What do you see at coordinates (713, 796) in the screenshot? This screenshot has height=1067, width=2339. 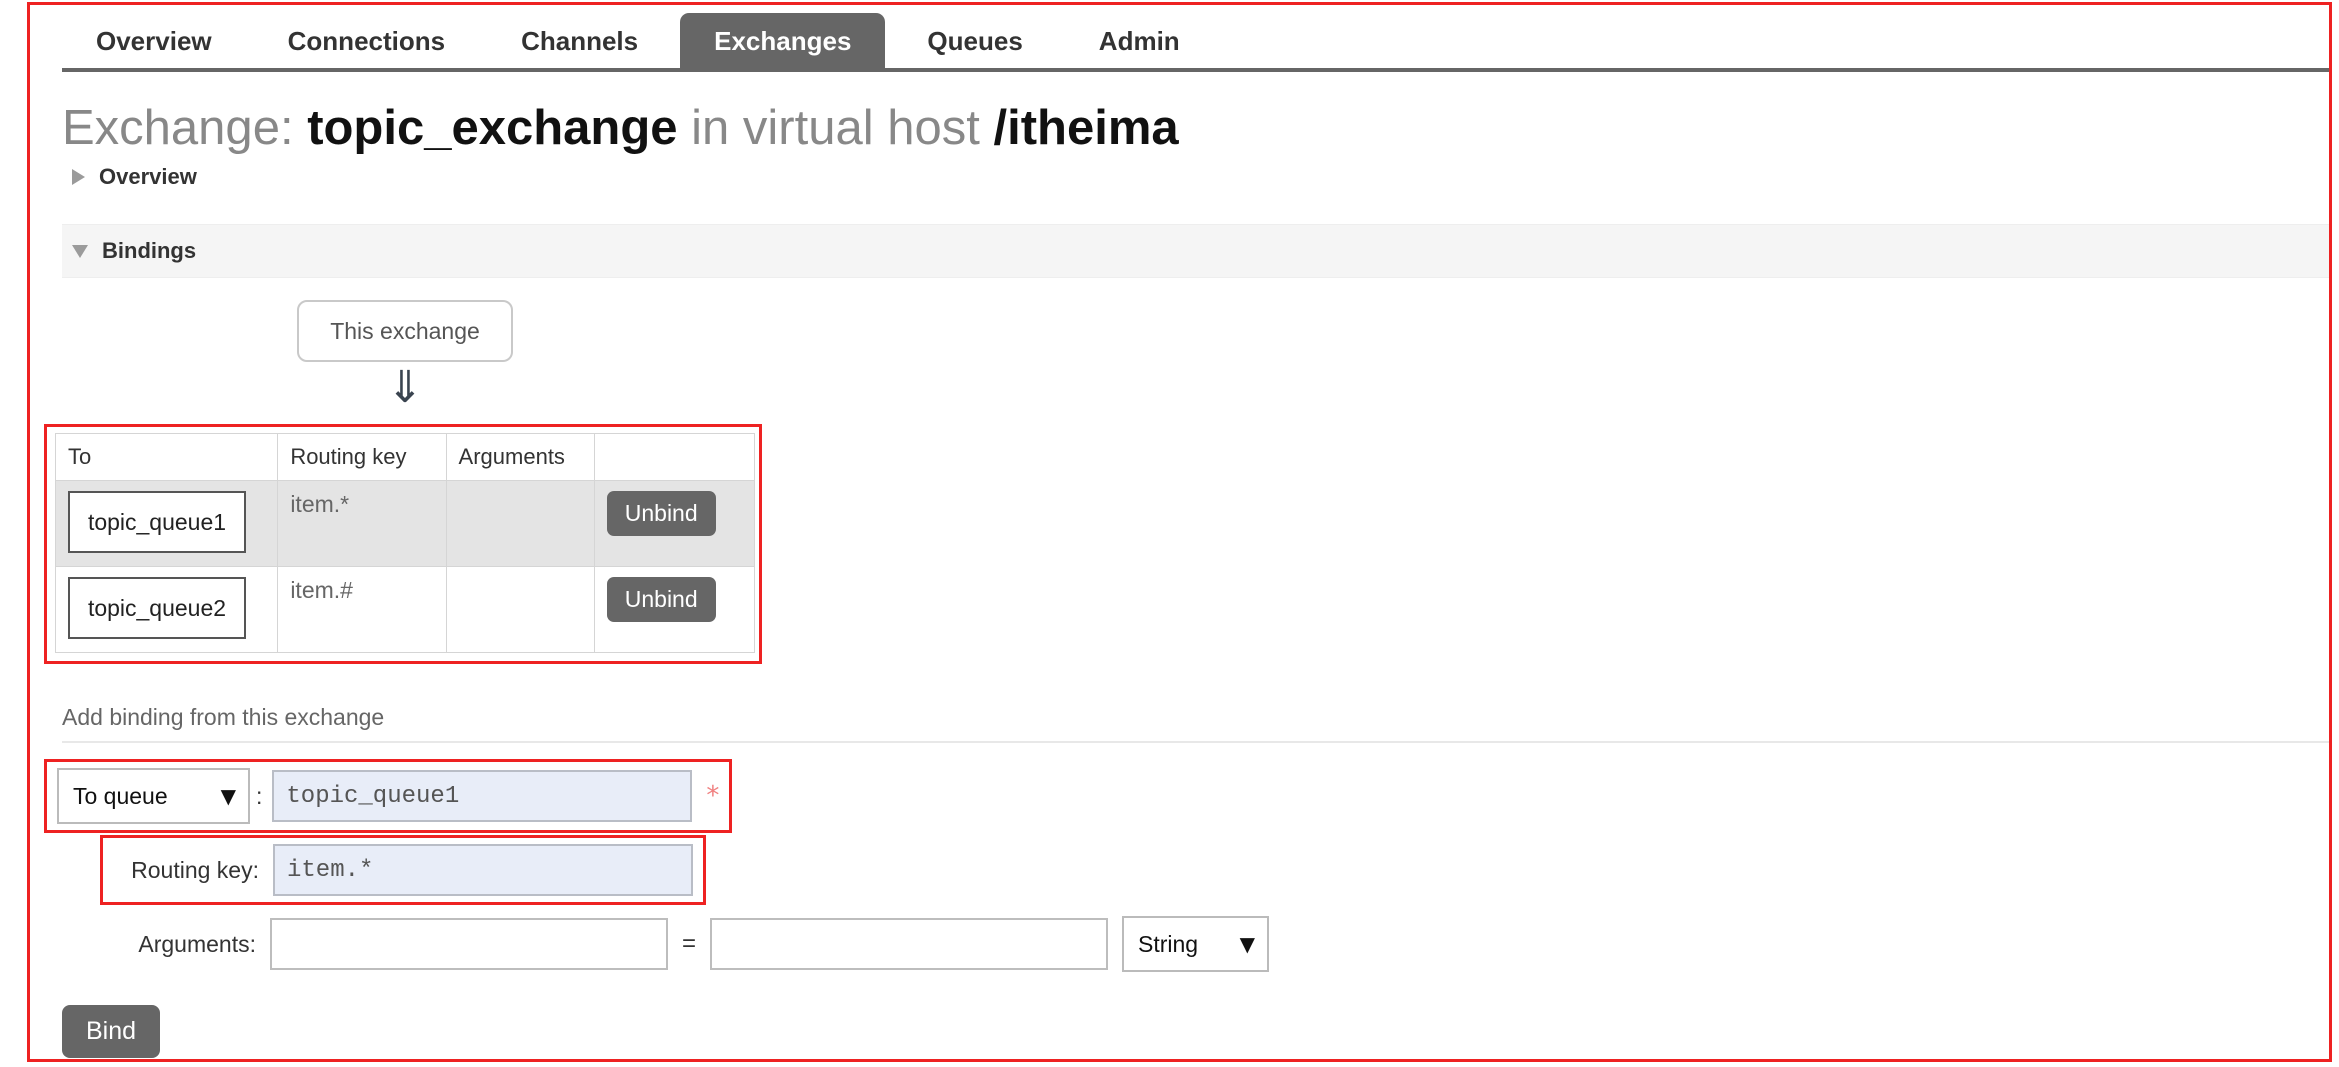 I see `required-asterisk-icon: *` at bounding box center [713, 796].